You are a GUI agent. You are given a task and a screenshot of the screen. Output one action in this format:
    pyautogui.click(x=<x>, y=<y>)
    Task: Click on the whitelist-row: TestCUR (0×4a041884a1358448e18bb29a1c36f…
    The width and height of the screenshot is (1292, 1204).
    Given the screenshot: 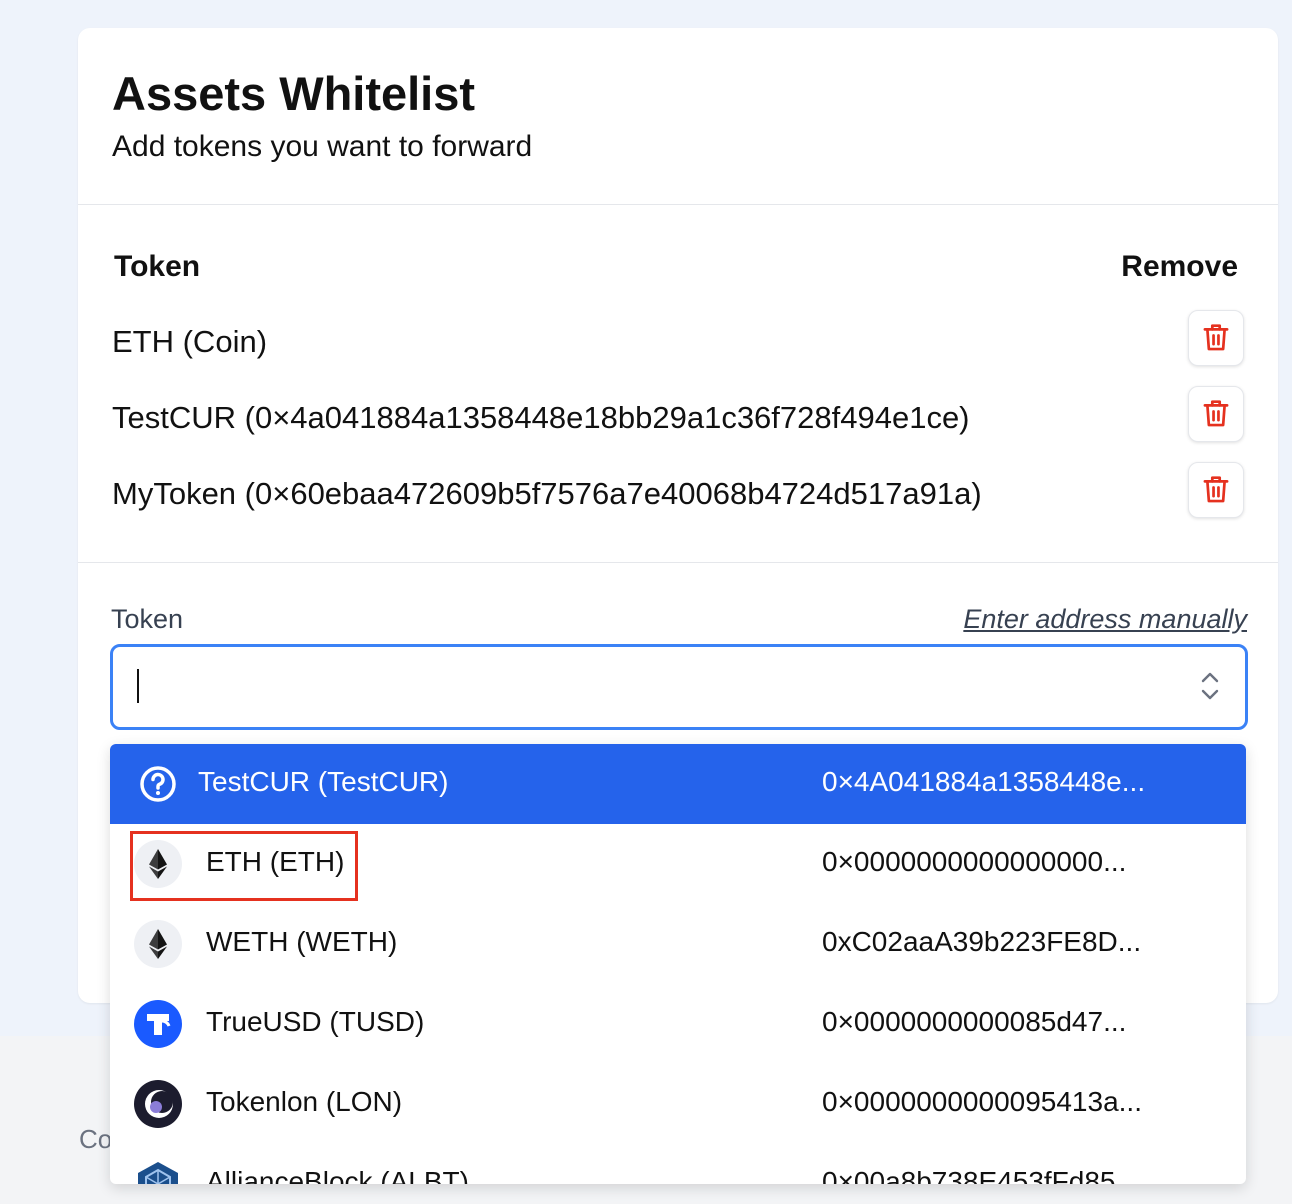 What is the action you would take?
    pyautogui.click(x=678, y=416)
    